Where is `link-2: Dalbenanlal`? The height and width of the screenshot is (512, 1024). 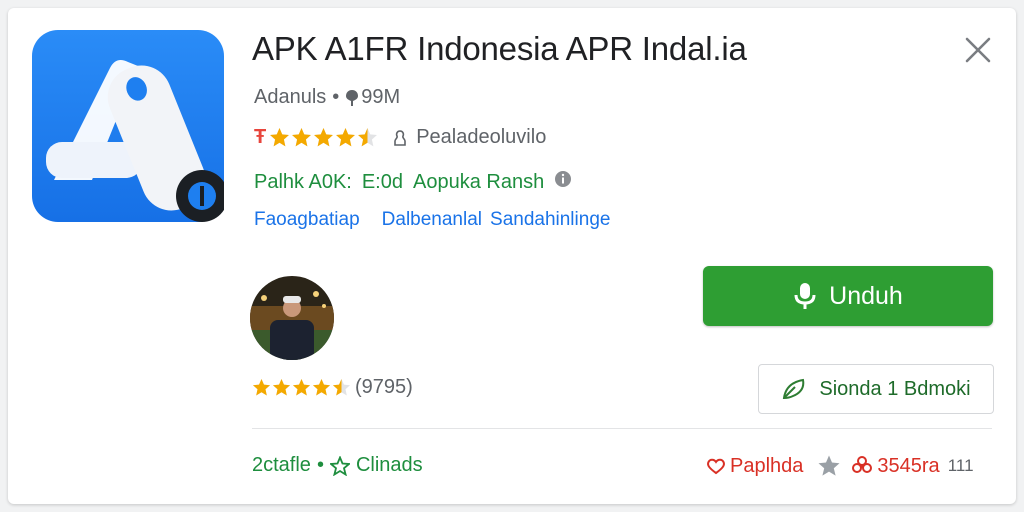 link-2: Dalbenanlal is located at coordinates (432, 220).